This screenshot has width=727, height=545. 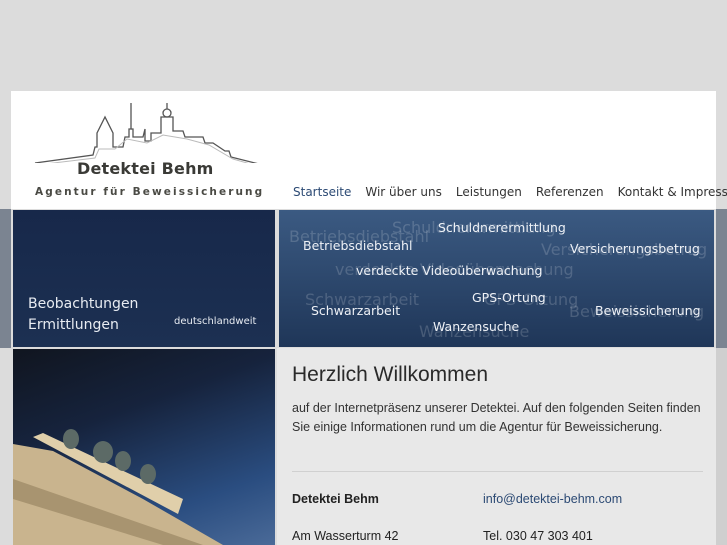 What do you see at coordinates (648, 310) in the screenshot?
I see `service-beweissicherung: Beweissicherung` at bounding box center [648, 310].